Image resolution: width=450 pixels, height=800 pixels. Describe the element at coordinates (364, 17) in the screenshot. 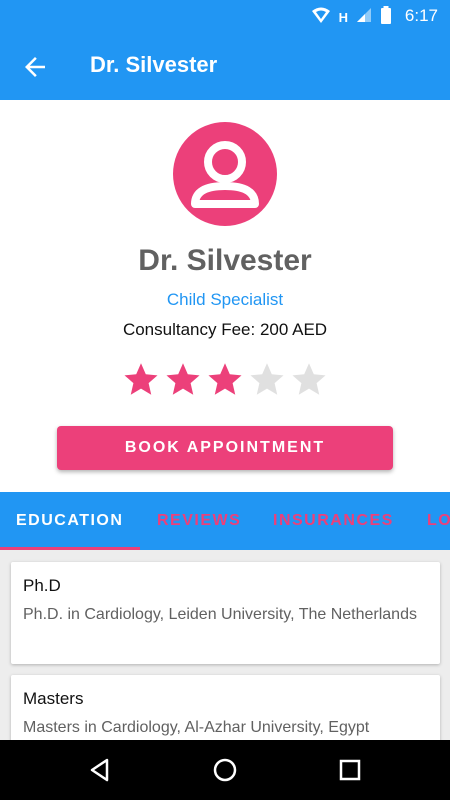

I see `signal-icon` at that location.